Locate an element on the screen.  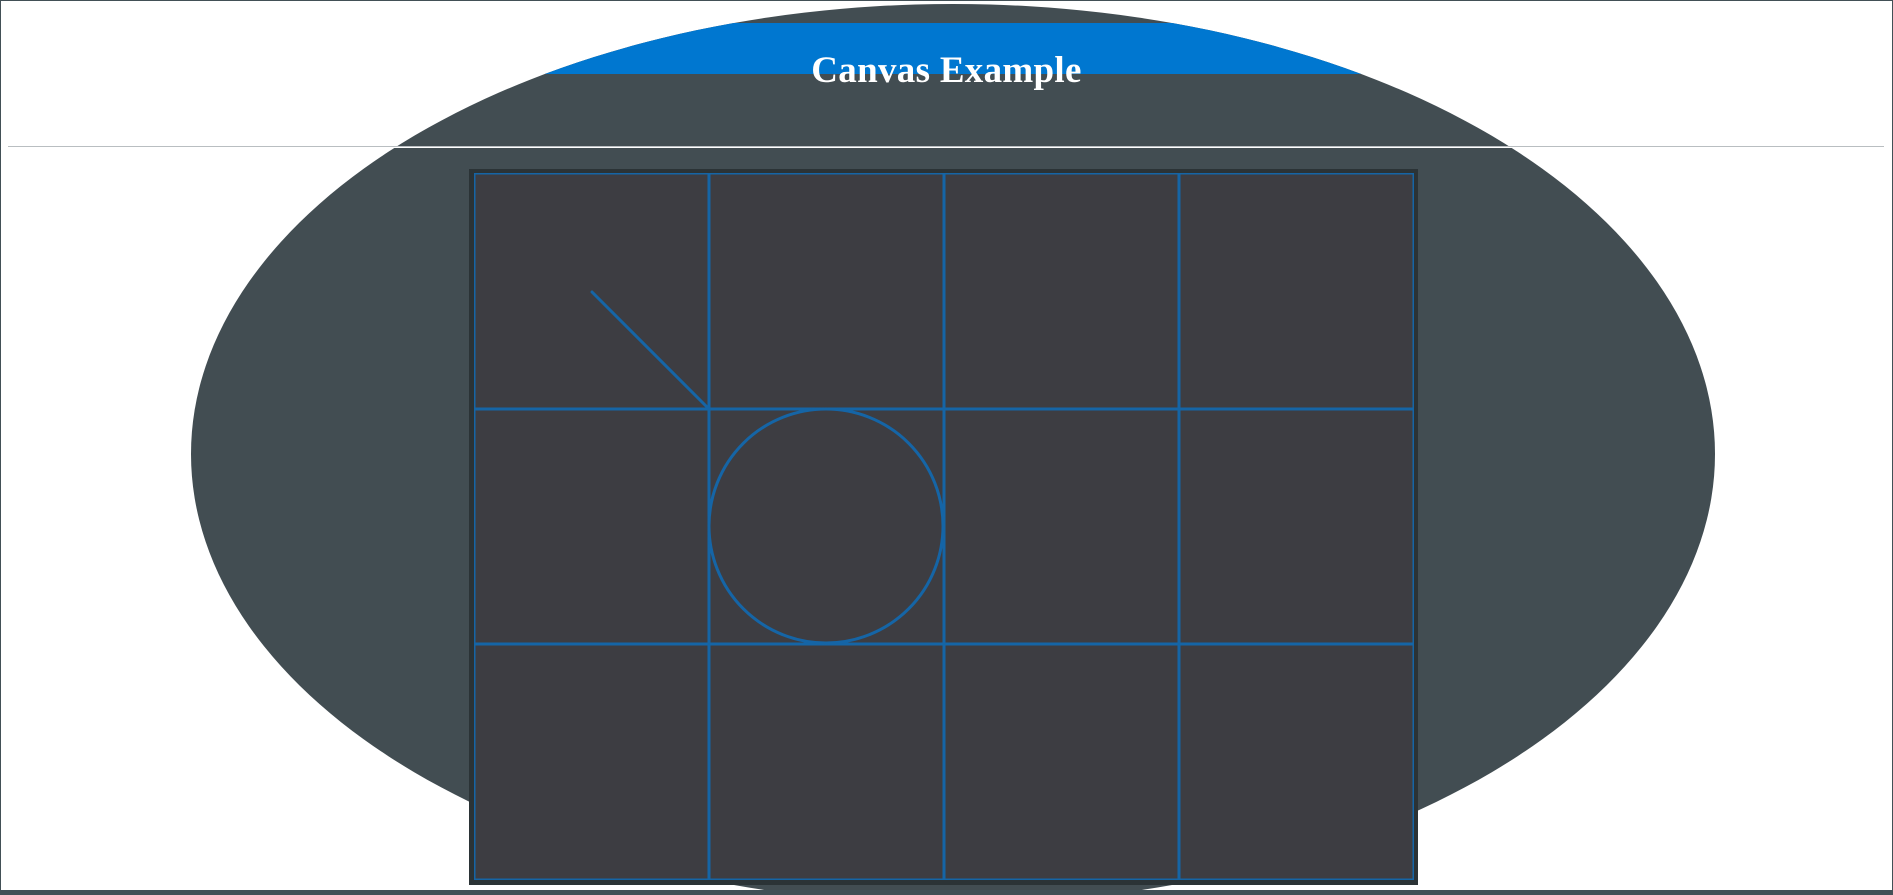
page-title: Canvas Example is located at coordinates (946, 70).